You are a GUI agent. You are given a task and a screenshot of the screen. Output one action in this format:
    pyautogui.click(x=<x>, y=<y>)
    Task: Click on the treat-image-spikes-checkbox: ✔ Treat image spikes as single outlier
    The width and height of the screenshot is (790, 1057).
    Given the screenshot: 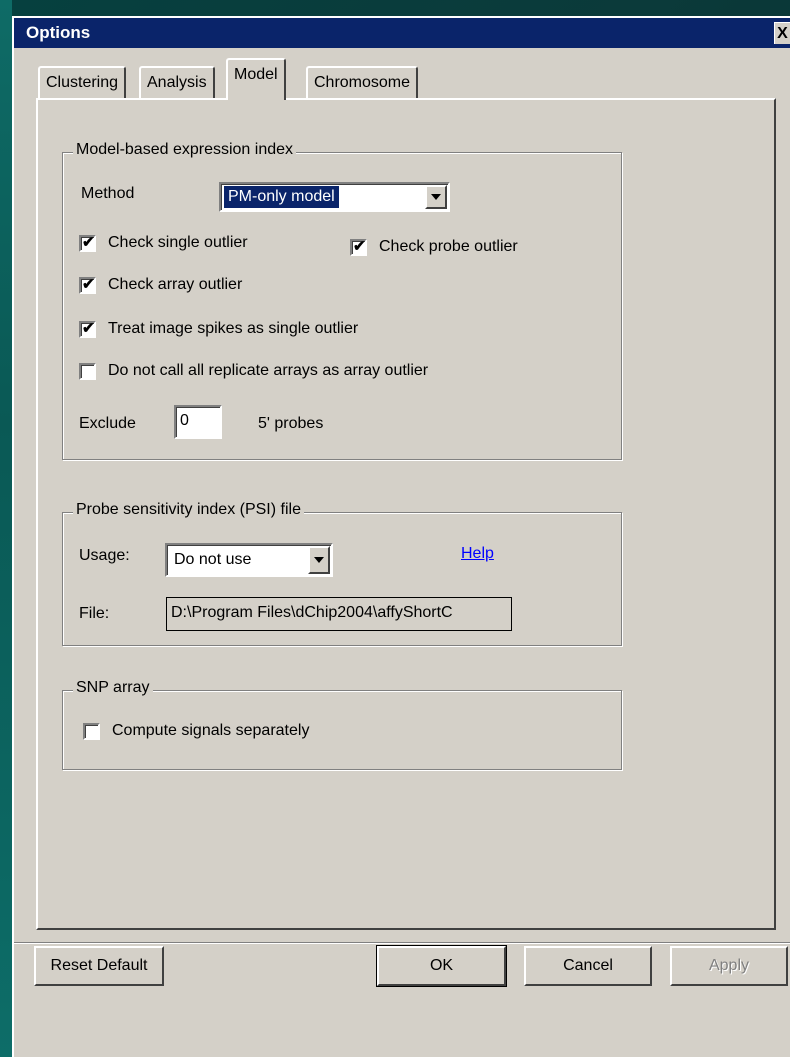 What is the action you would take?
    pyautogui.click(x=218, y=329)
    